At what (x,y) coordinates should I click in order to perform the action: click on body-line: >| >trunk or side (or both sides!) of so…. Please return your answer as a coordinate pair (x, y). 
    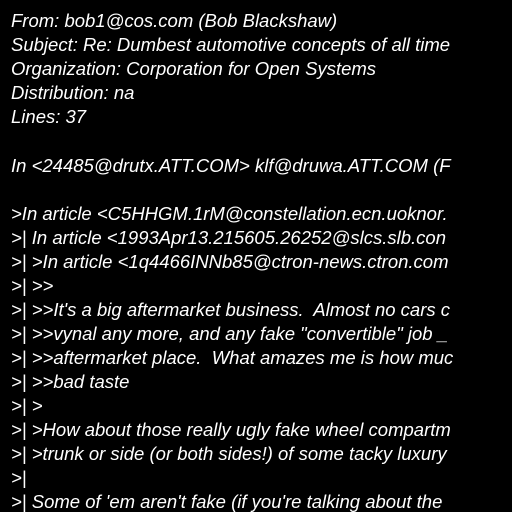
    Looking at the image, I should click on (229, 453).